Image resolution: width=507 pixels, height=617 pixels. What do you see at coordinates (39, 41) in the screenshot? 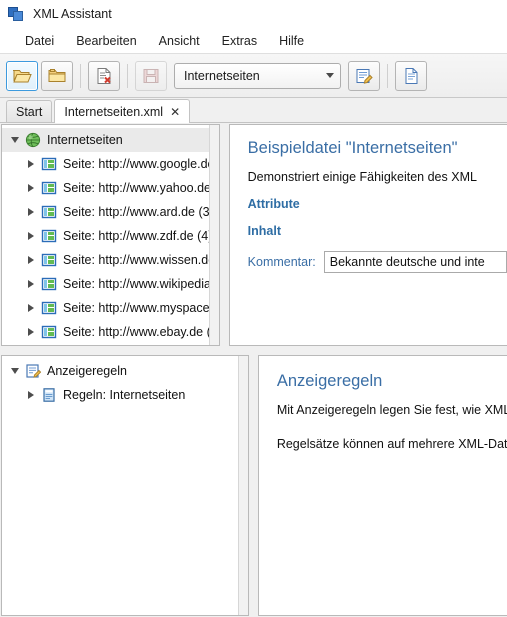
I see `menu-item-datei: Datei` at bounding box center [39, 41].